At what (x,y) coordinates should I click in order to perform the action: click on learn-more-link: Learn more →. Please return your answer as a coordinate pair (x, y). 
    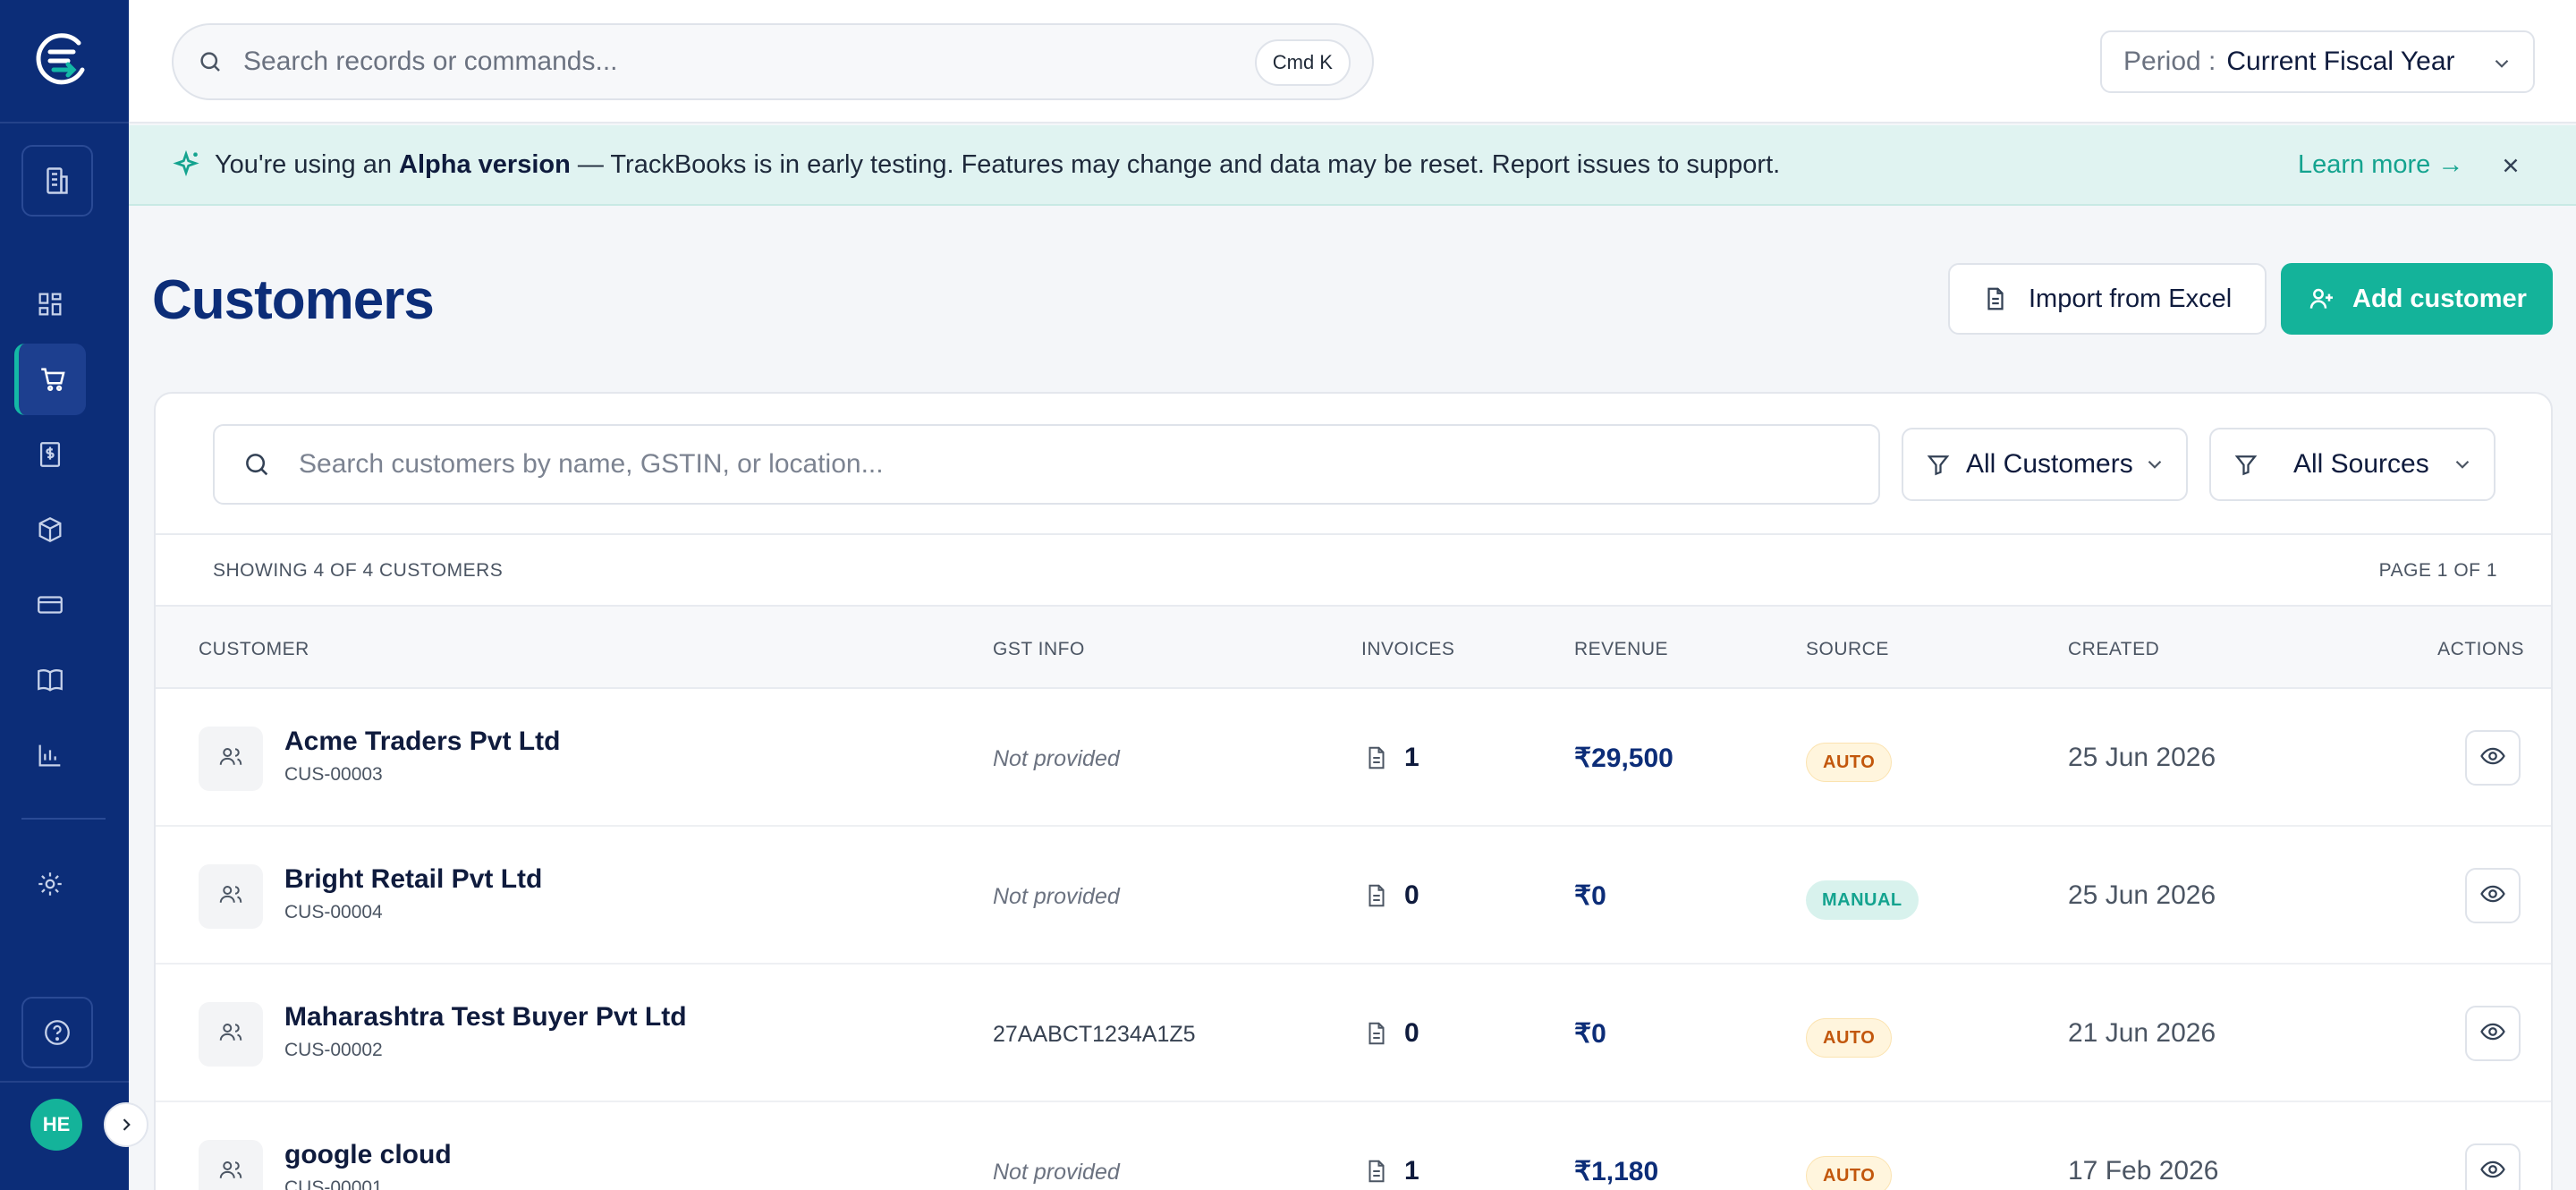
    Looking at the image, I should click on (2380, 165).